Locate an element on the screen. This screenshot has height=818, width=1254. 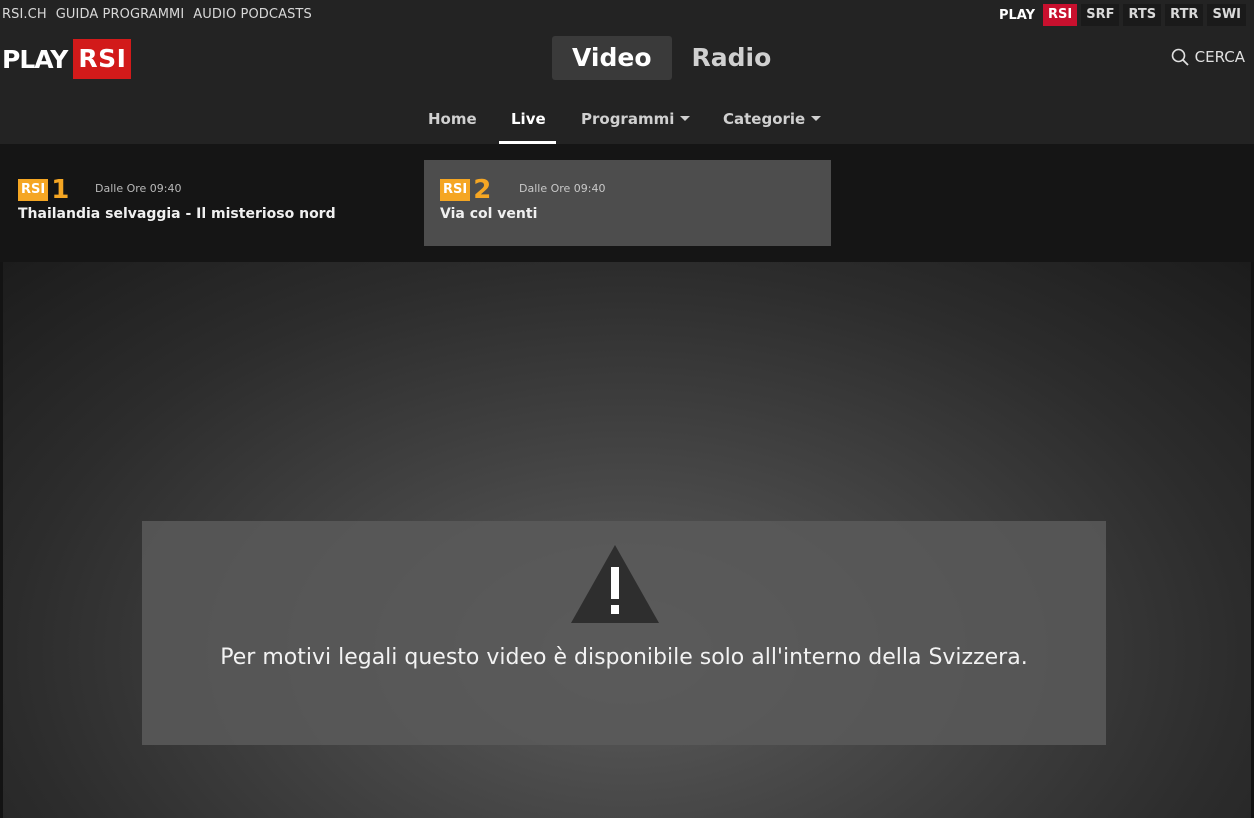
channel-logo-la1: RSI 1 is located at coordinates (43, 190).